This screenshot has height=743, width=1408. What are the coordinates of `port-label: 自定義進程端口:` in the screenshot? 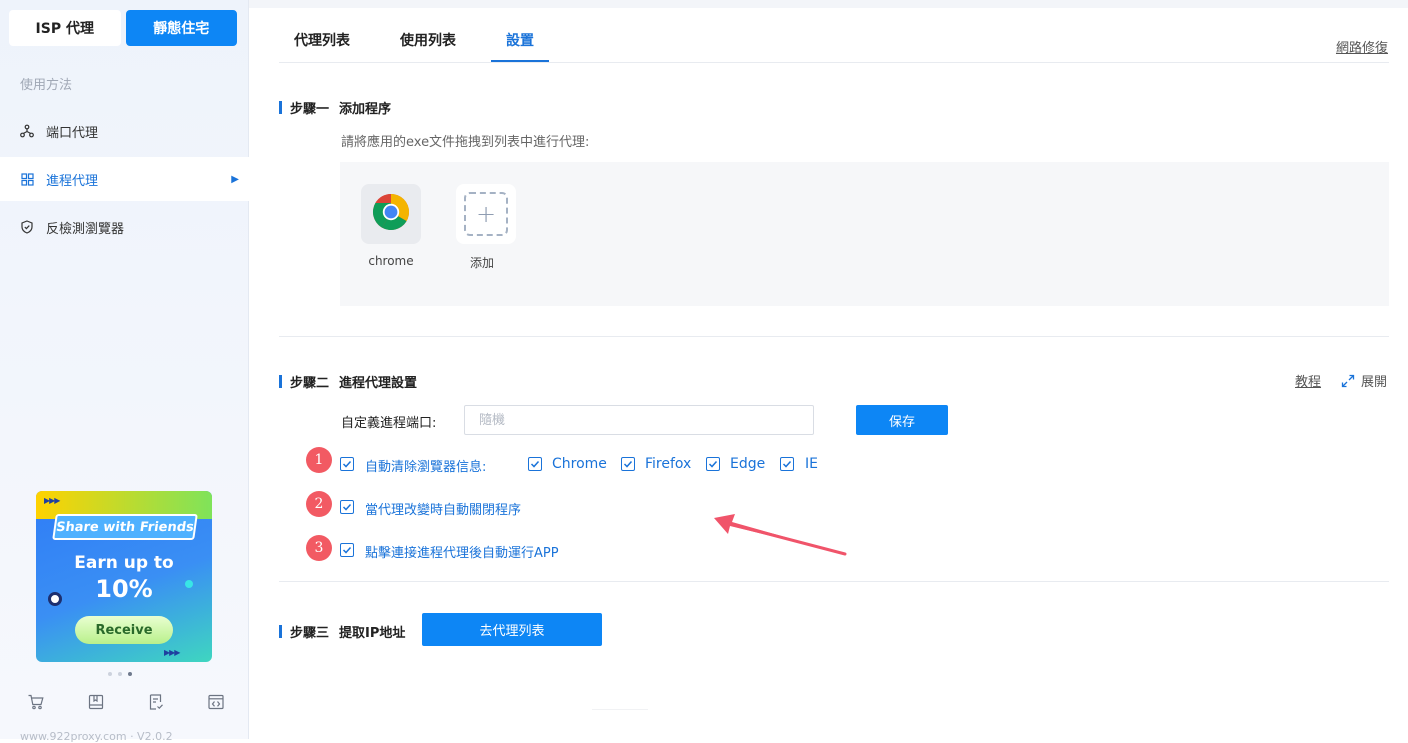 It's located at (389, 423).